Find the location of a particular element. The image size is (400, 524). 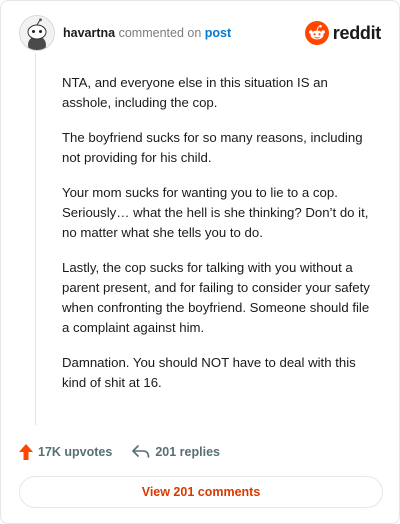

replies-button: 201 replies is located at coordinates (176, 452).